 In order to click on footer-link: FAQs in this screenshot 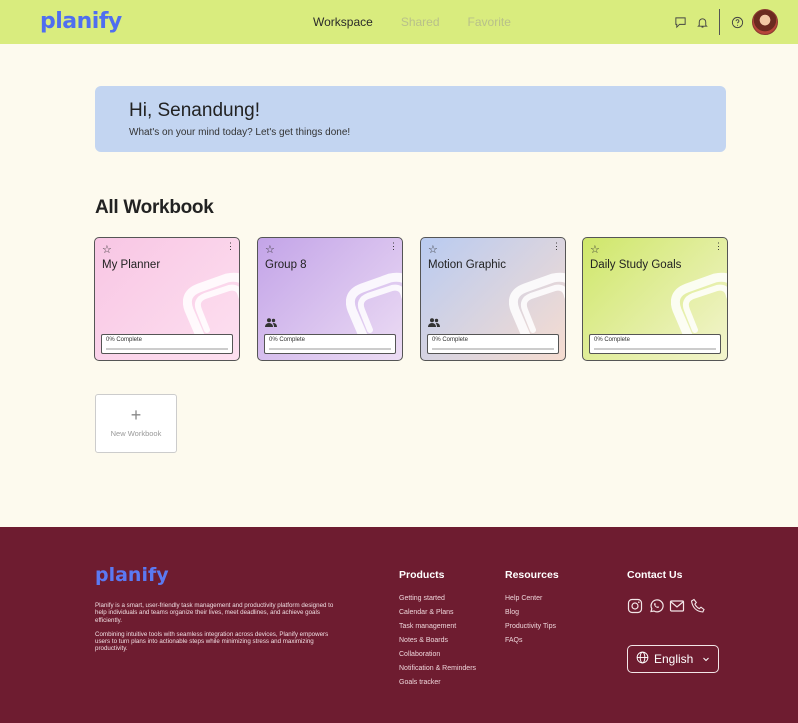, I will do `click(532, 640)`.